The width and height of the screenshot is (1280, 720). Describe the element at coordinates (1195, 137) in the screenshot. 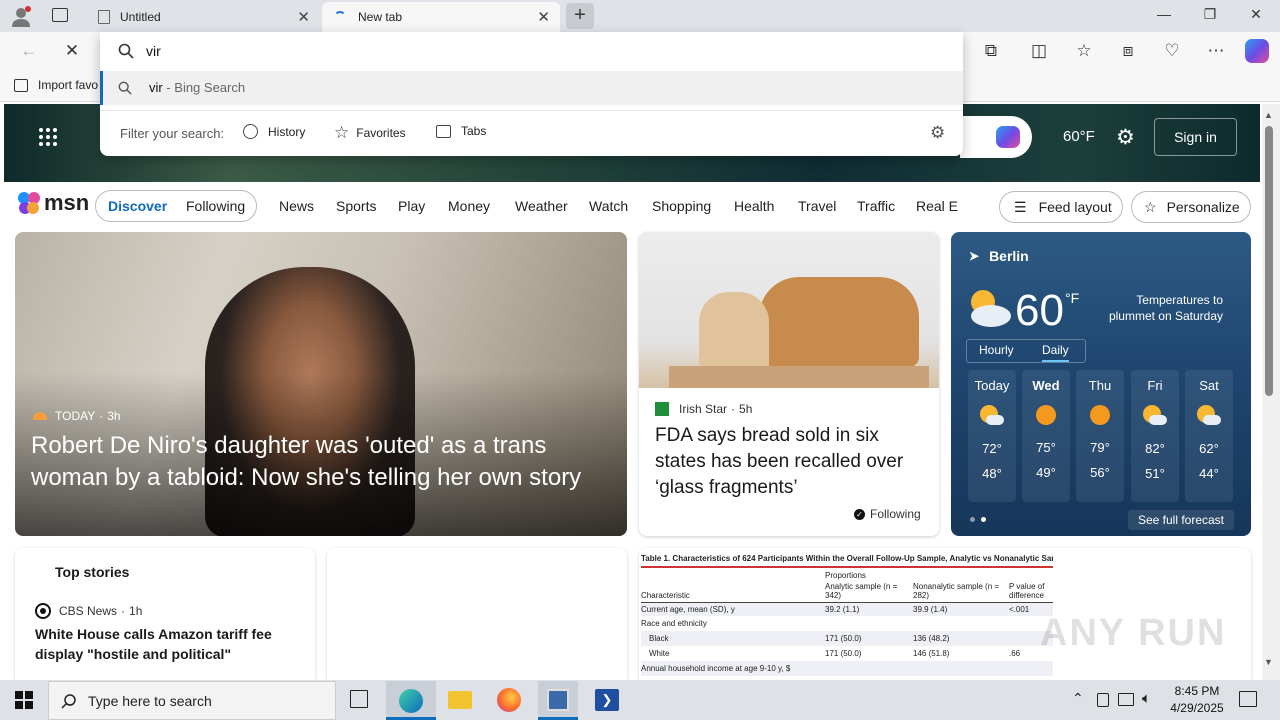

I see `sign-in-button: Sign in` at that location.